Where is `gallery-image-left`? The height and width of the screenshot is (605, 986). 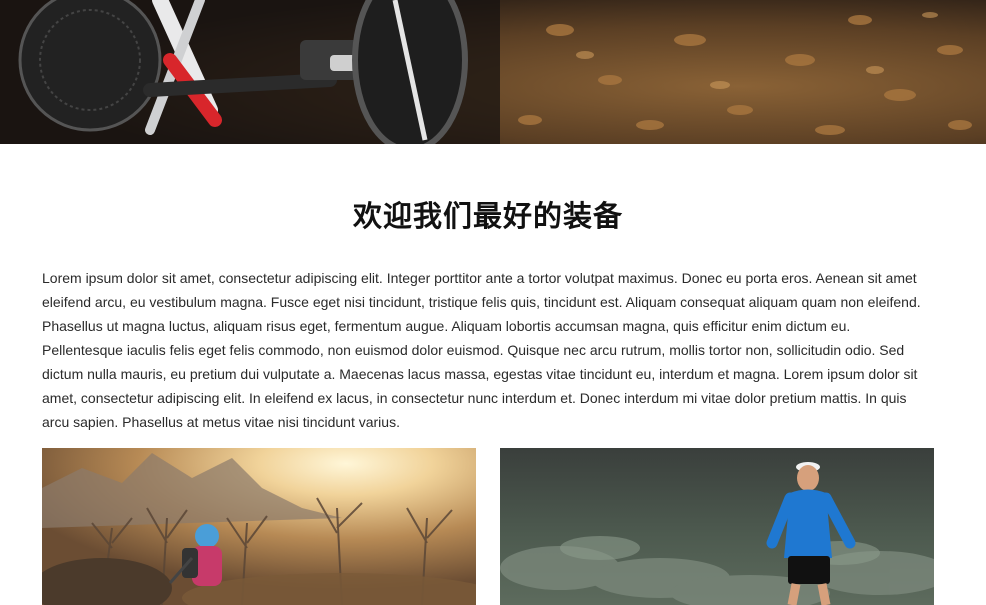
gallery-image-left is located at coordinates (259, 526).